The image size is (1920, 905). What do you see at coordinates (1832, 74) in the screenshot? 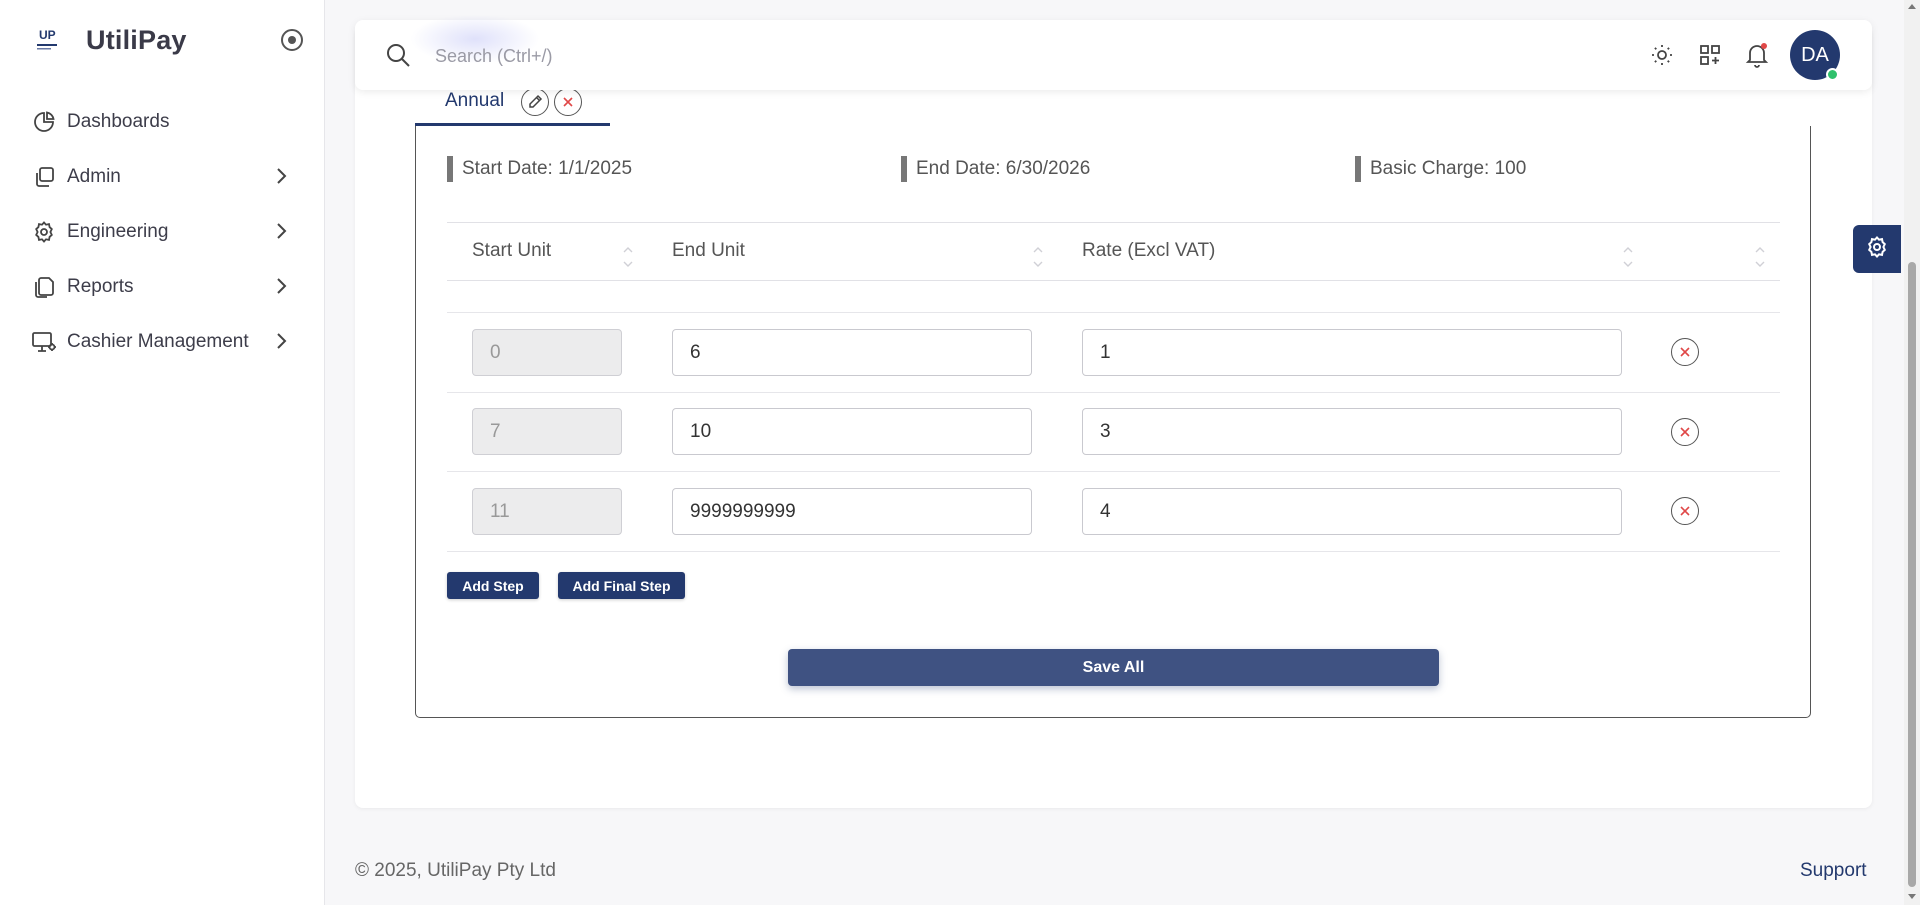
I see `online-status-dot` at bounding box center [1832, 74].